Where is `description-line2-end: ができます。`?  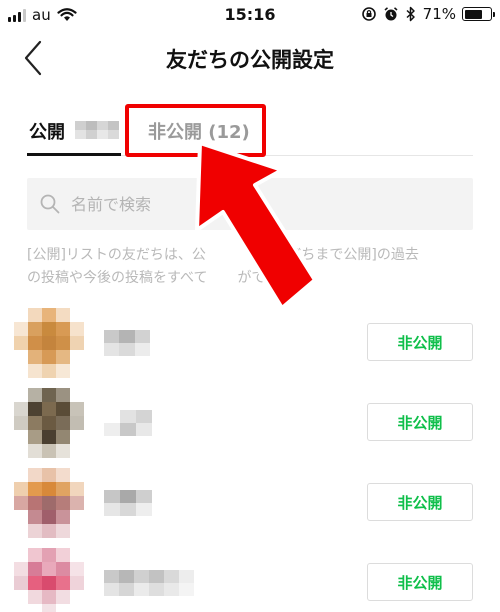
description-line2-end: ができます。 is located at coordinates (279, 278).